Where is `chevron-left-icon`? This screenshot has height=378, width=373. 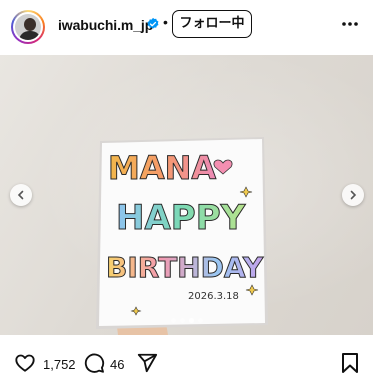
chevron-left-icon is located at coordinates (20, 195).